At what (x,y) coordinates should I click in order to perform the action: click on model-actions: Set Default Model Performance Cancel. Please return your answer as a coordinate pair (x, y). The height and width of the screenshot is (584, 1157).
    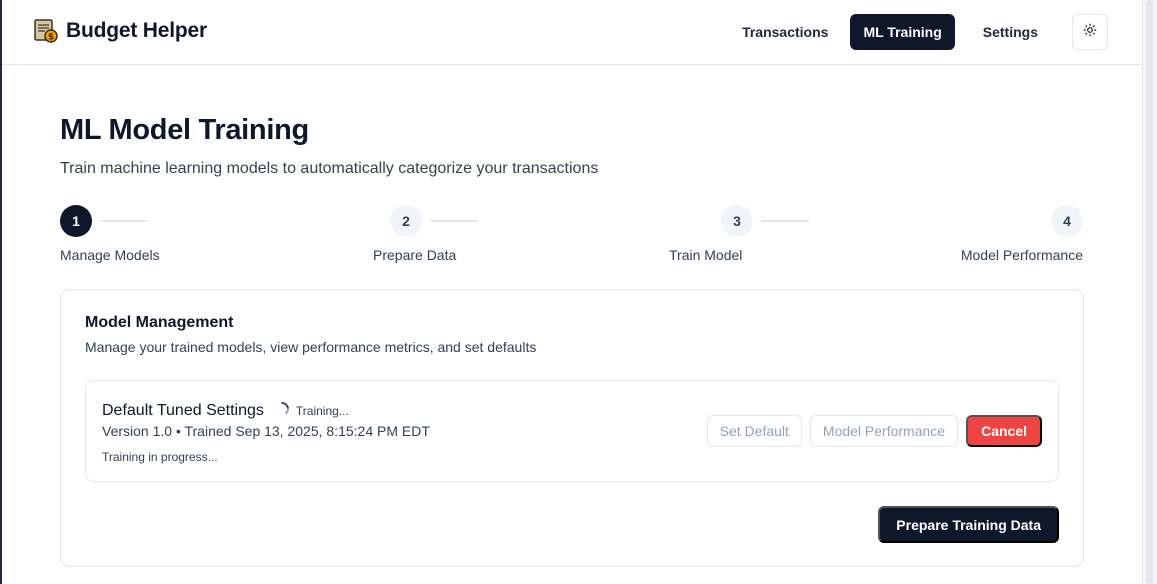
    Looking at the image, I should click on (874, 431).